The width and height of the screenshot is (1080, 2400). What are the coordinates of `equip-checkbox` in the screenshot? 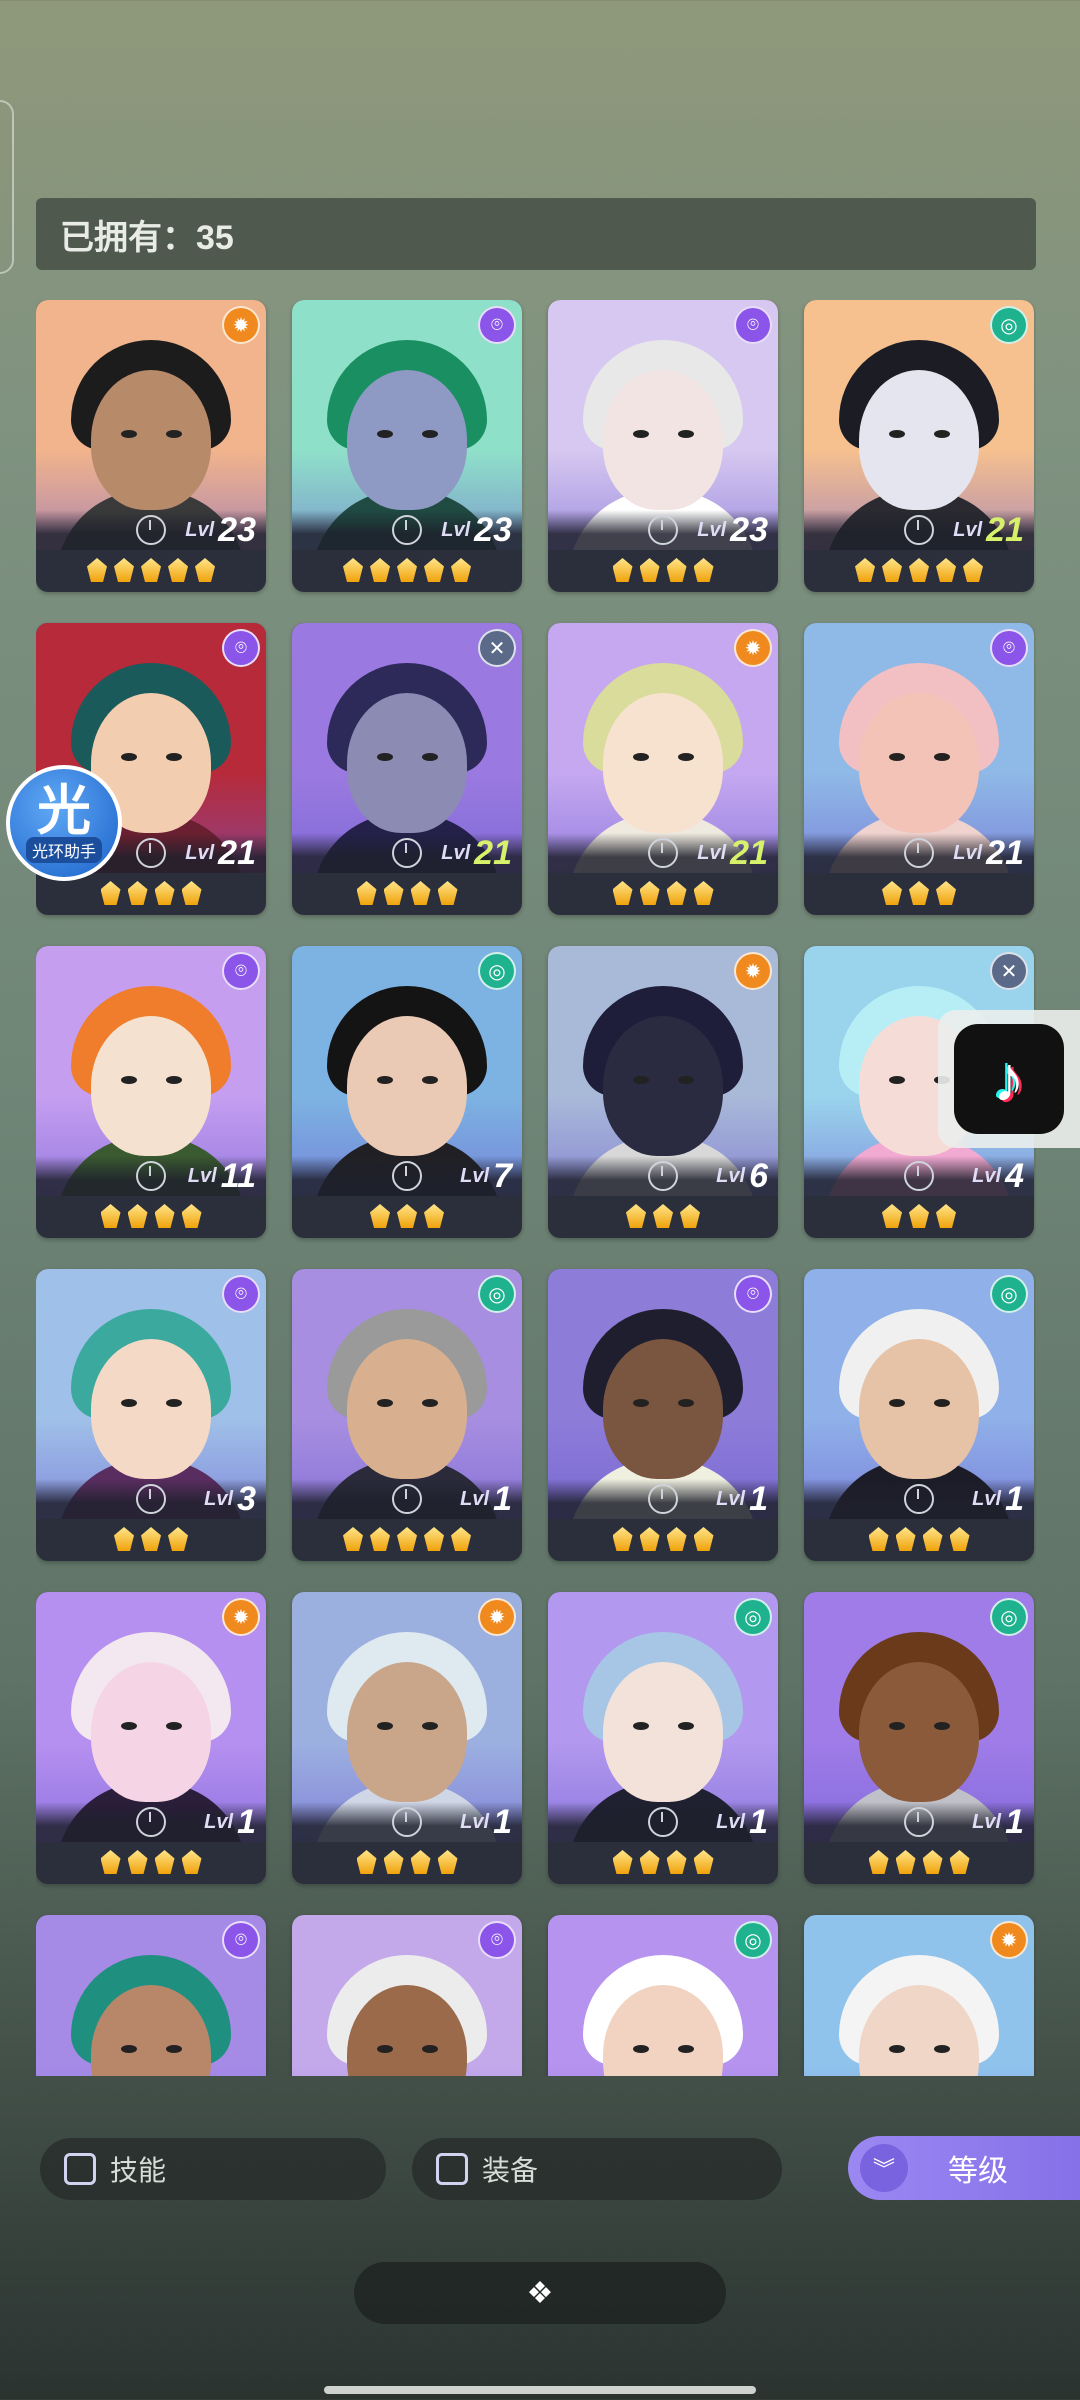 It's located at (452, 2169).